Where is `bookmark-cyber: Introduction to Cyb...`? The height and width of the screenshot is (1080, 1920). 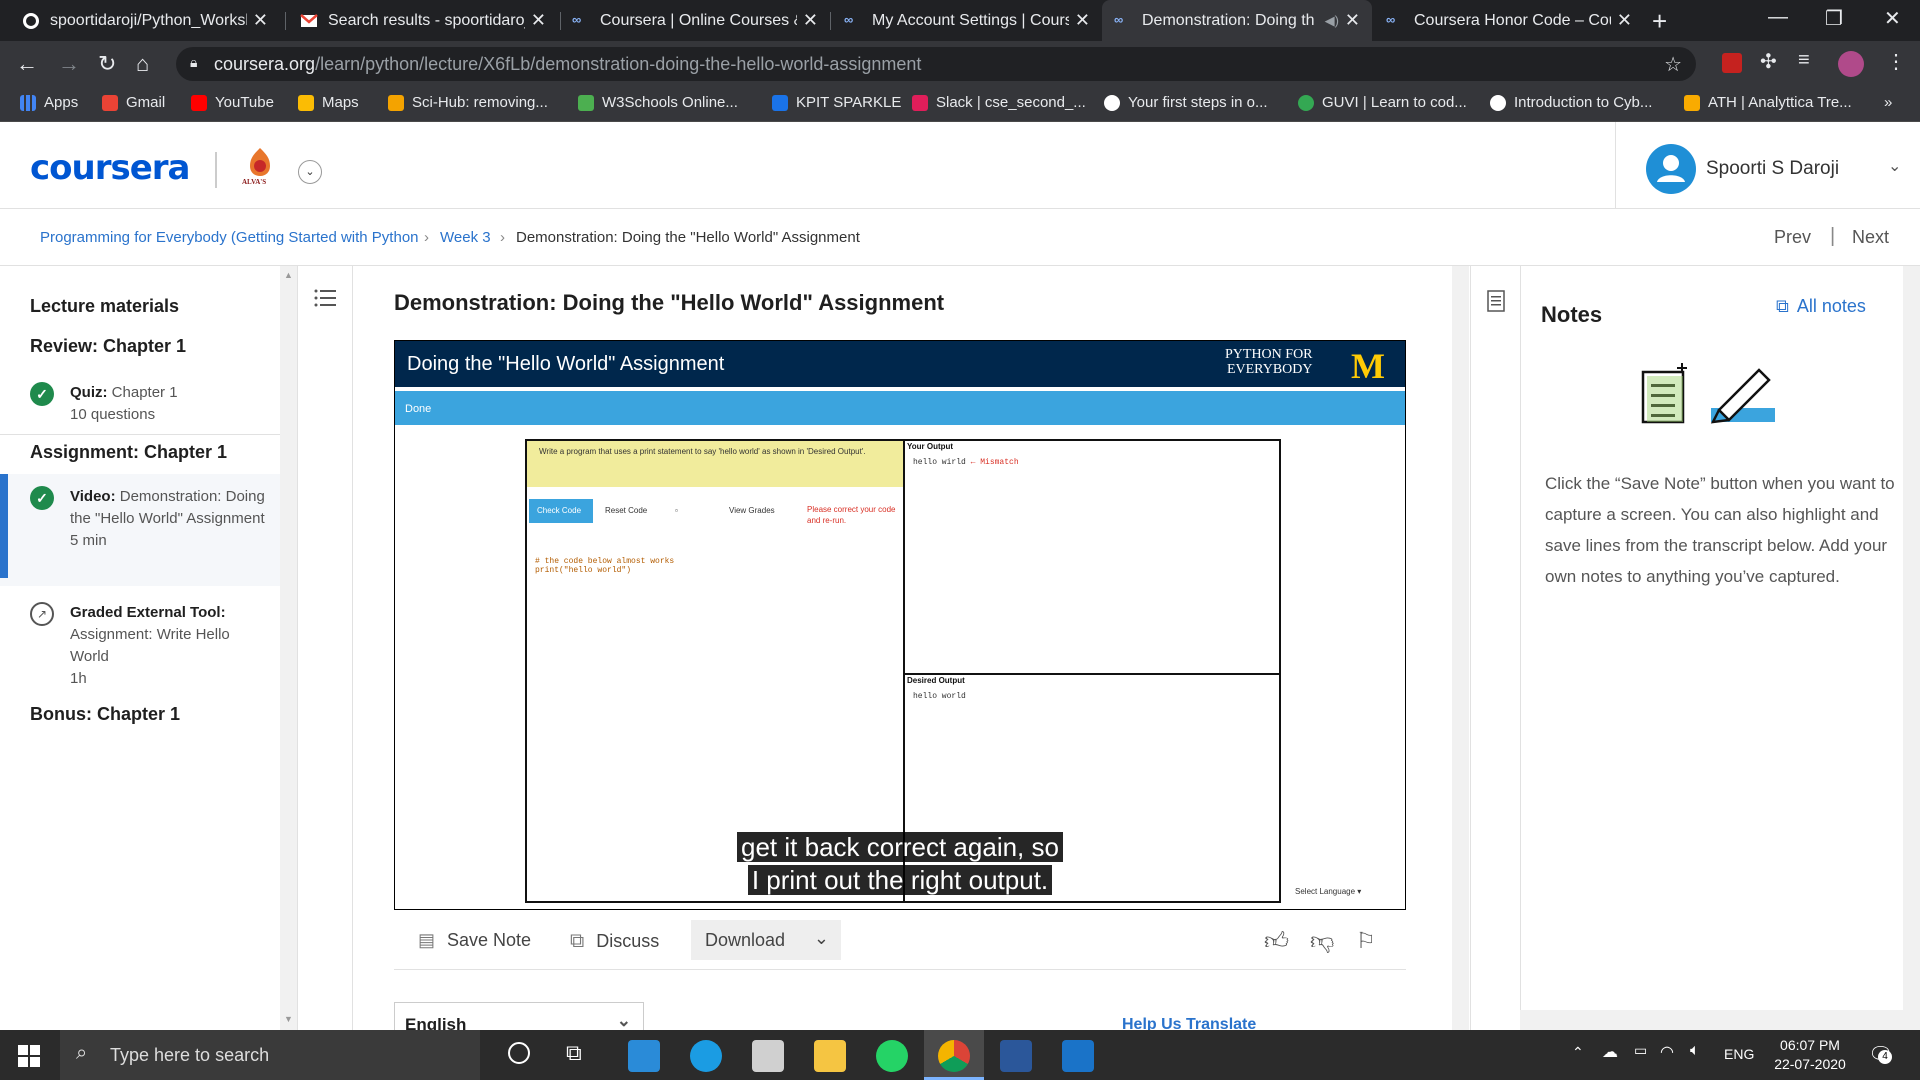 bookmark-cyber: Introduction to Cyb... is located at coordinates (1571, 102).